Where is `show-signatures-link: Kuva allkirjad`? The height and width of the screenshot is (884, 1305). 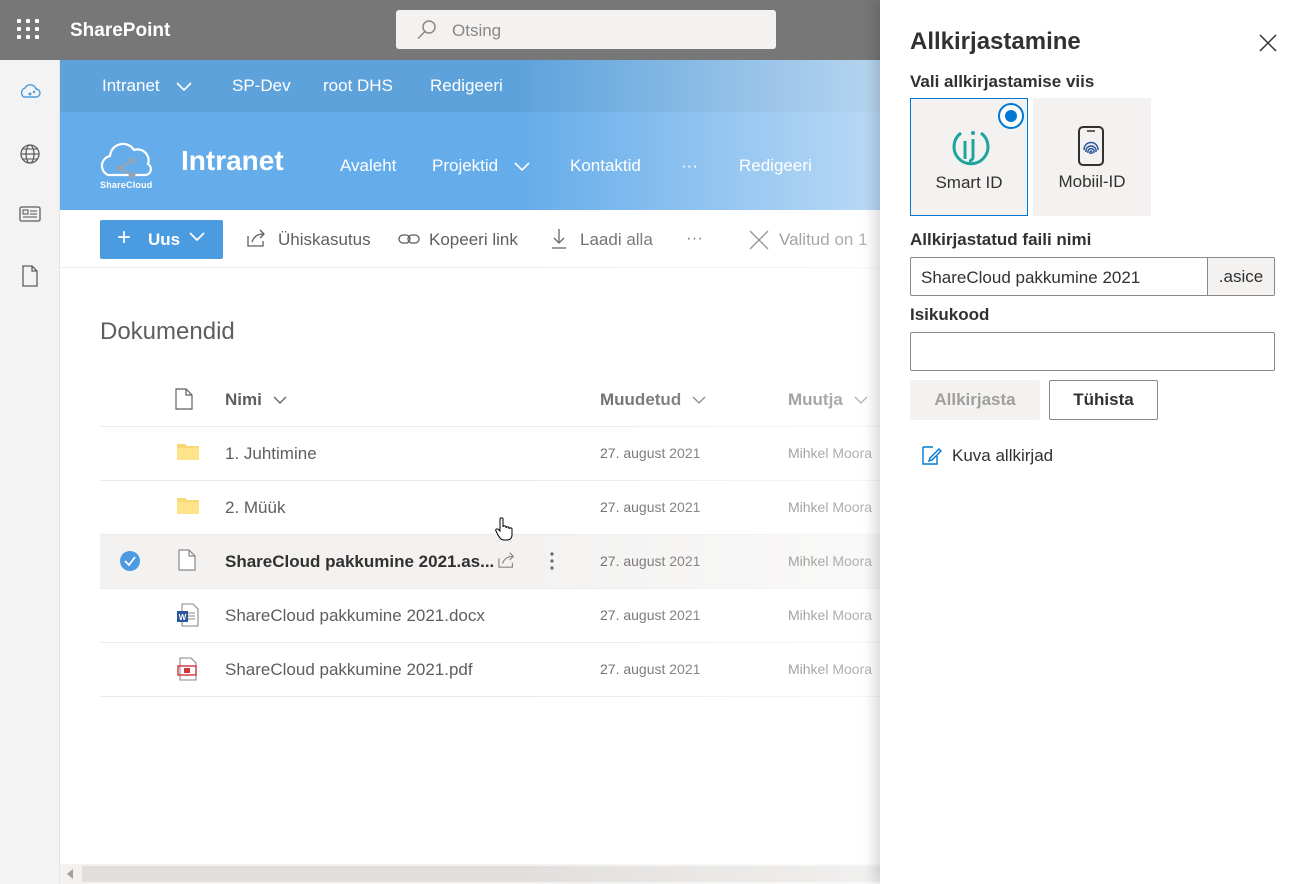 show-signatures-link: Kuva allkirjad is located at coordinates (986, 457).